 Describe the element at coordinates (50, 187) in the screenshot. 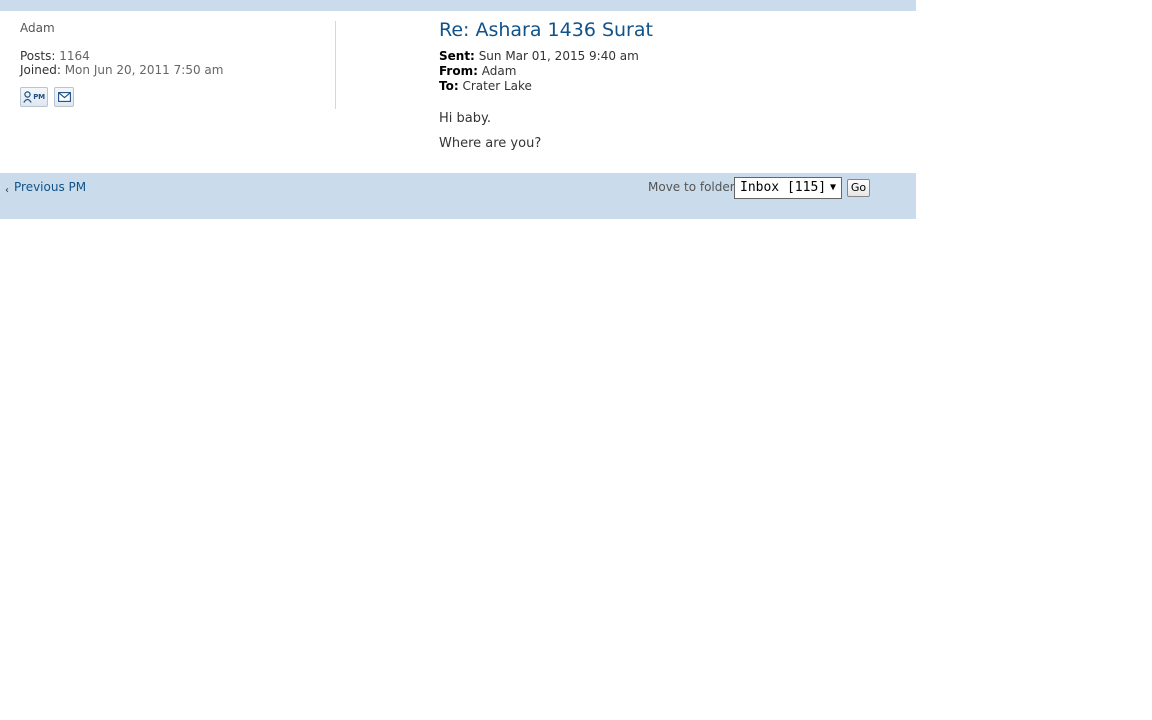

I see `previous-pm-link: Previous PM` at that location.